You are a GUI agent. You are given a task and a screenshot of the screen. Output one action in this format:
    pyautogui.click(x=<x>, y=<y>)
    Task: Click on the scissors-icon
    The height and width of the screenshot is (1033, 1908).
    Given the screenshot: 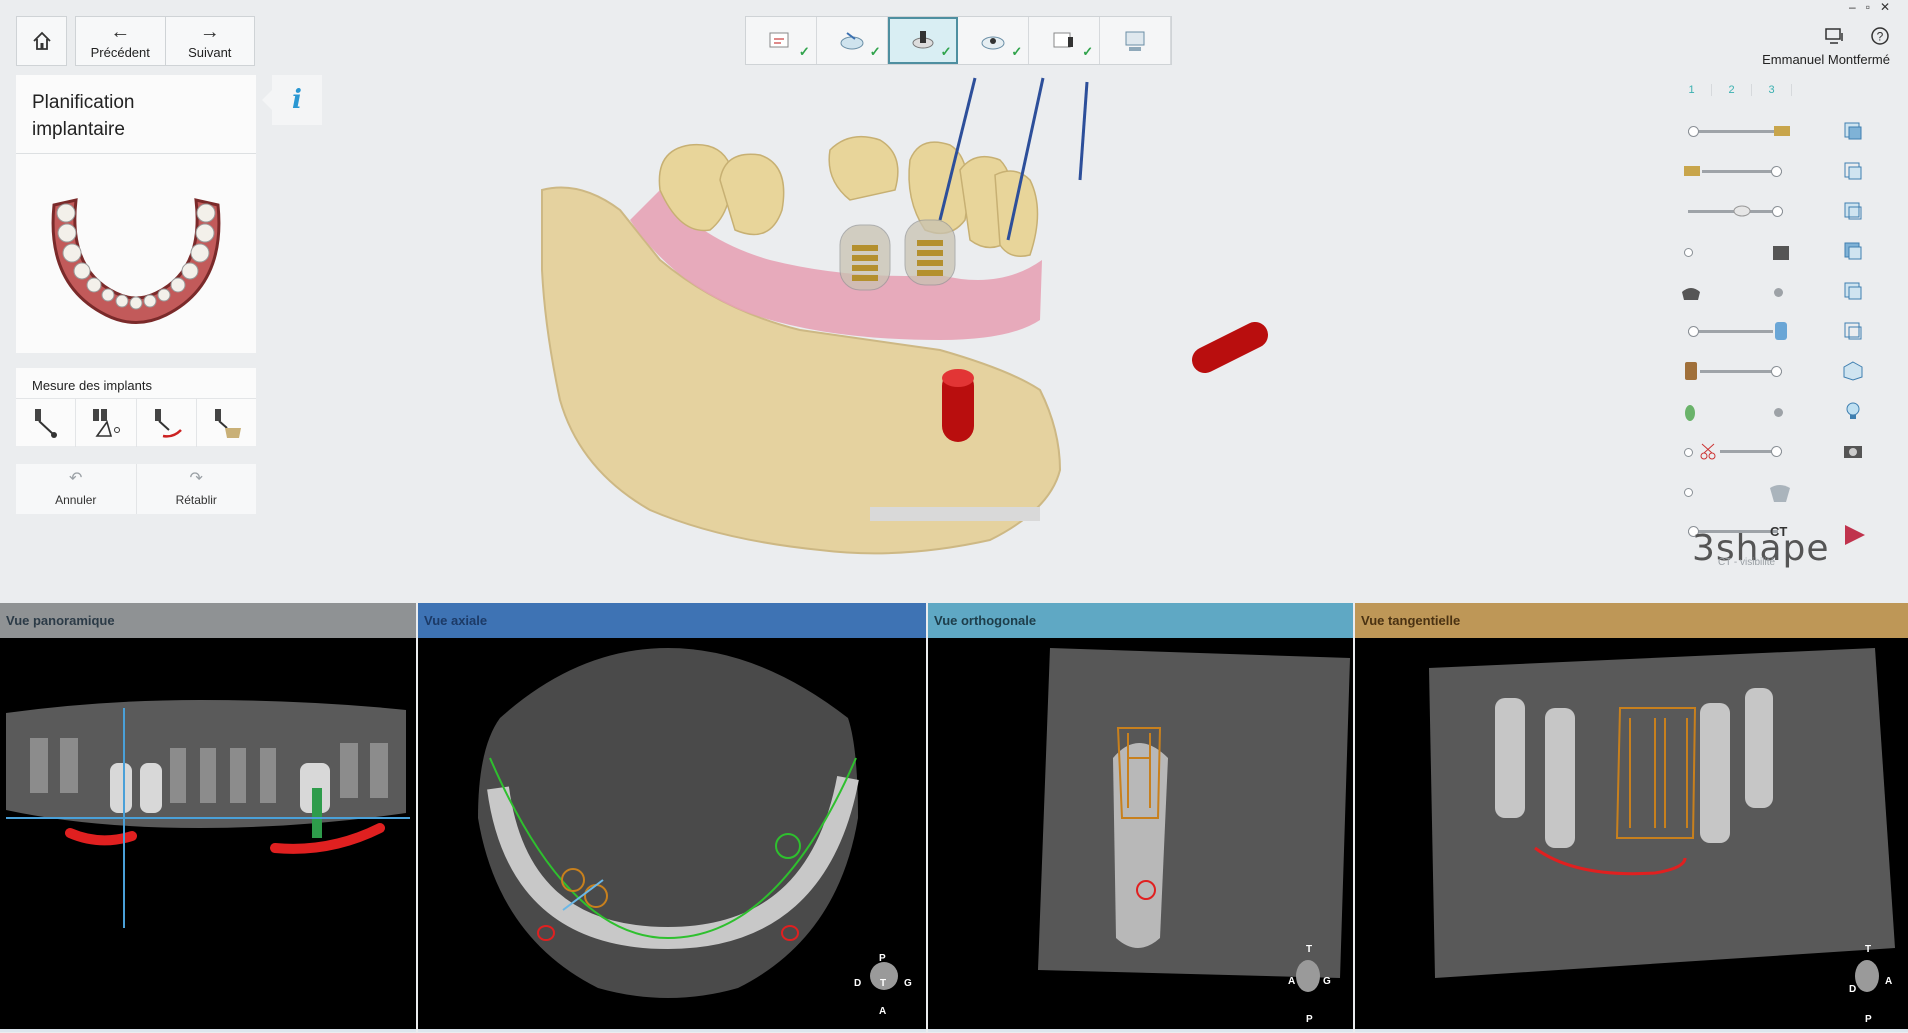 What is the action you would take?
    pyautogui.click(x=1708, y=451)
    